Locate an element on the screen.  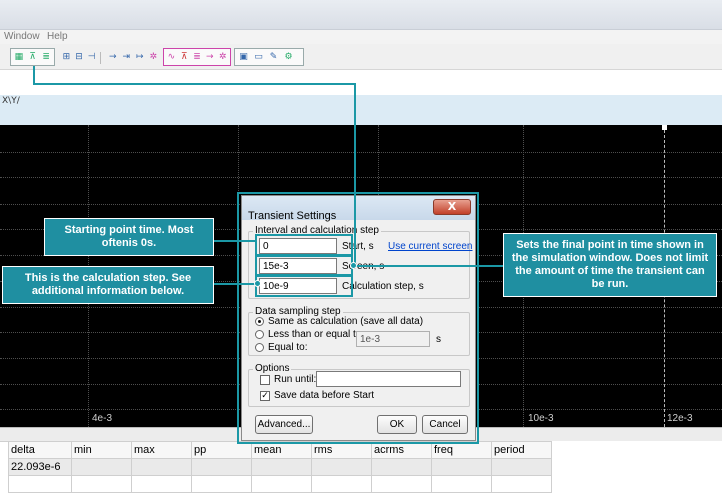
col-header: min is located at coordinates (101, 450).